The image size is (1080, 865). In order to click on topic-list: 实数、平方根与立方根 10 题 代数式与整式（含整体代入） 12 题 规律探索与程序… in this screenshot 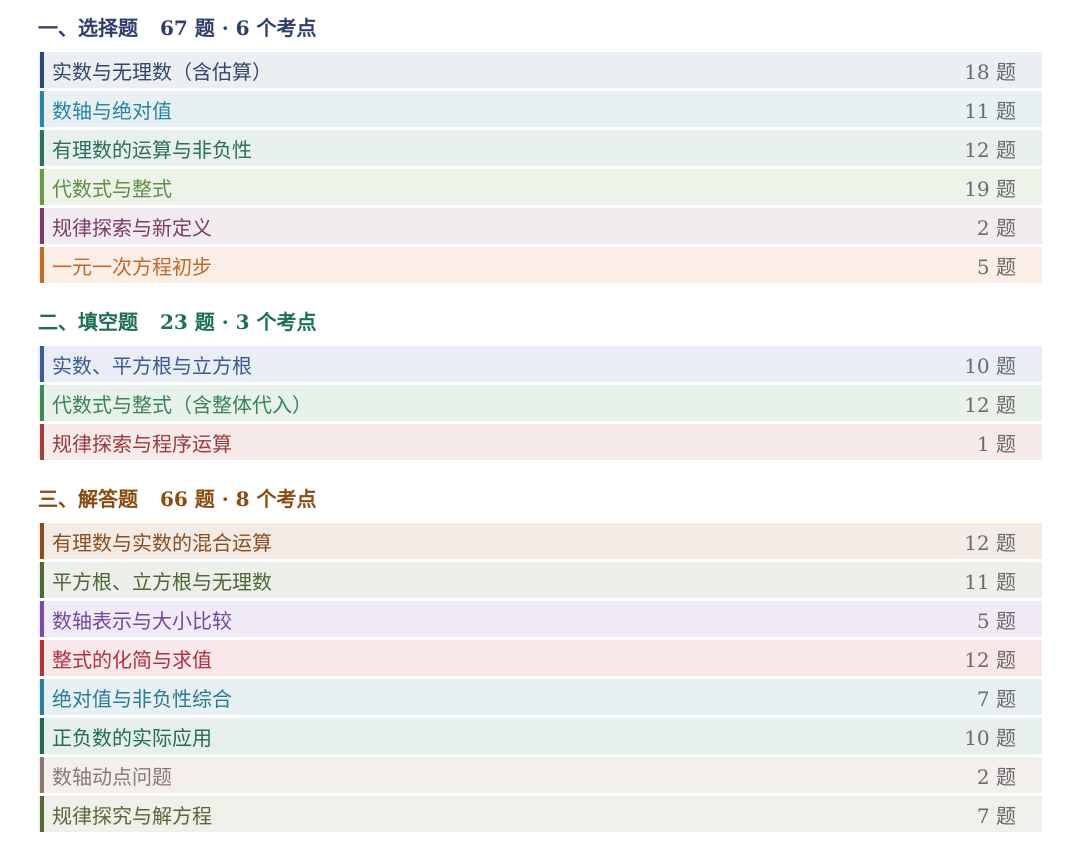, I will do `click(540, 404)`.